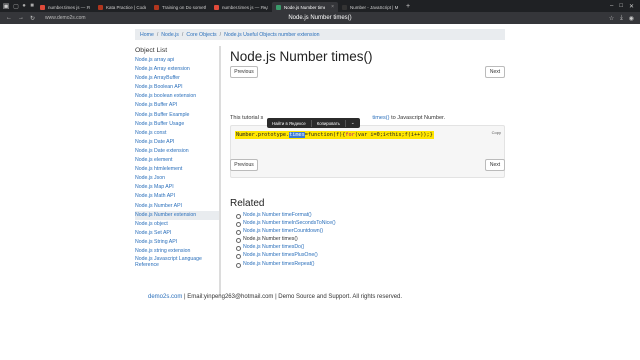 The image size is (640, 360). Describe the element at coordinates (126, 7) in the screenshot. I see `tab-label: Kata Practice | Codewars` at that location.